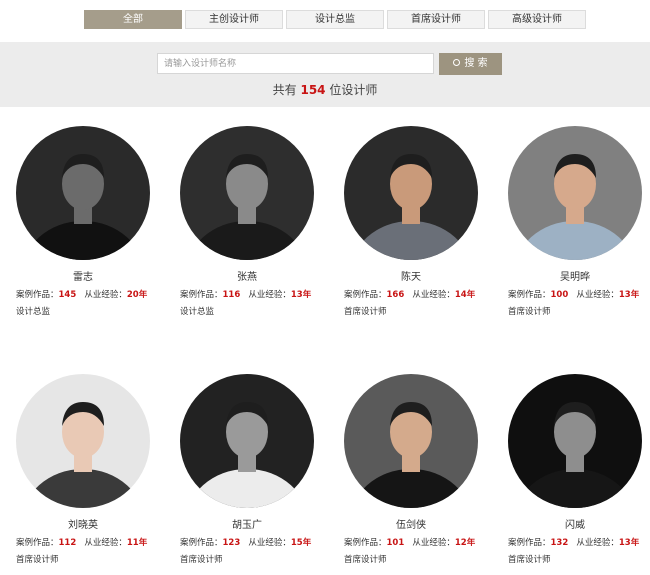 The width and height of the screenshot is (650, 575). I want to click on search-band: 请输入设计师名称 搜 索 共有 154 位设计师, so click(325, 74).